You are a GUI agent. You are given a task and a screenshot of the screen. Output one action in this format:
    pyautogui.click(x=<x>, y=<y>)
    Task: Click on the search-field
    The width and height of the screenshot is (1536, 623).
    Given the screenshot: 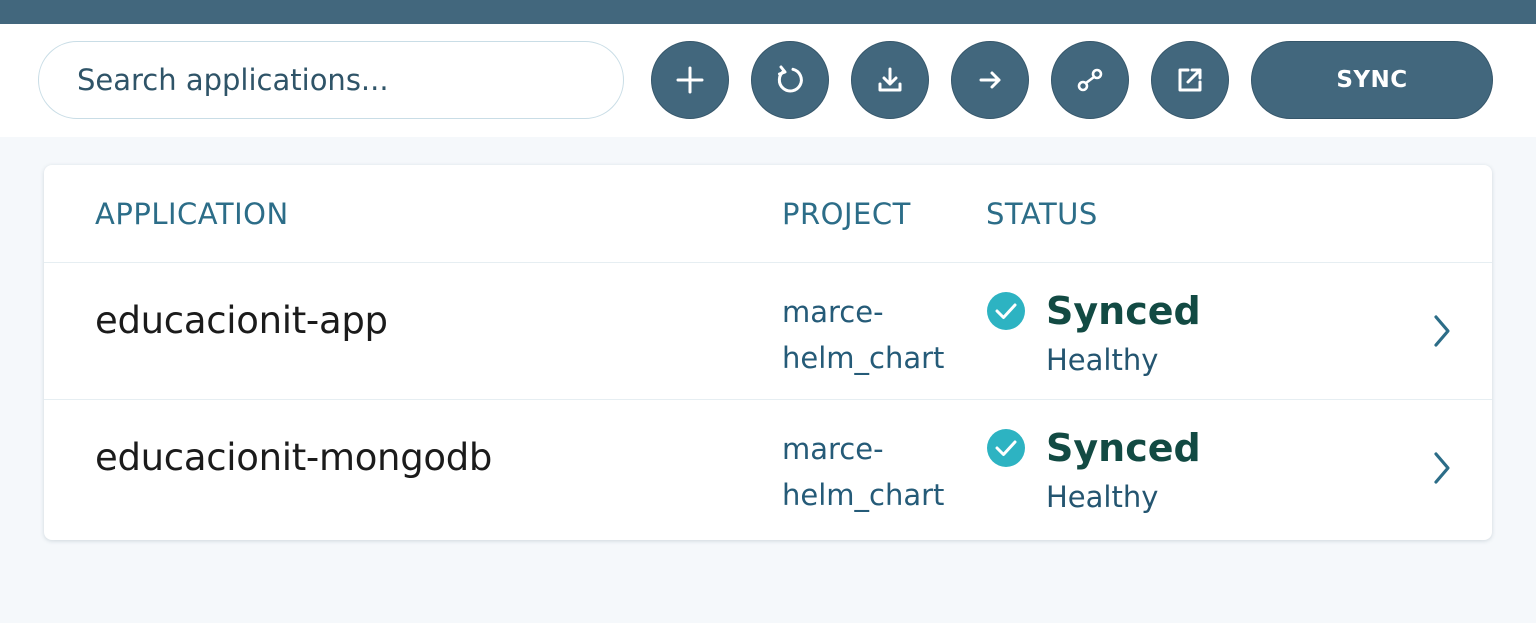 What is the action you would take?
    pyautogui.click(x=331, y=80)
    